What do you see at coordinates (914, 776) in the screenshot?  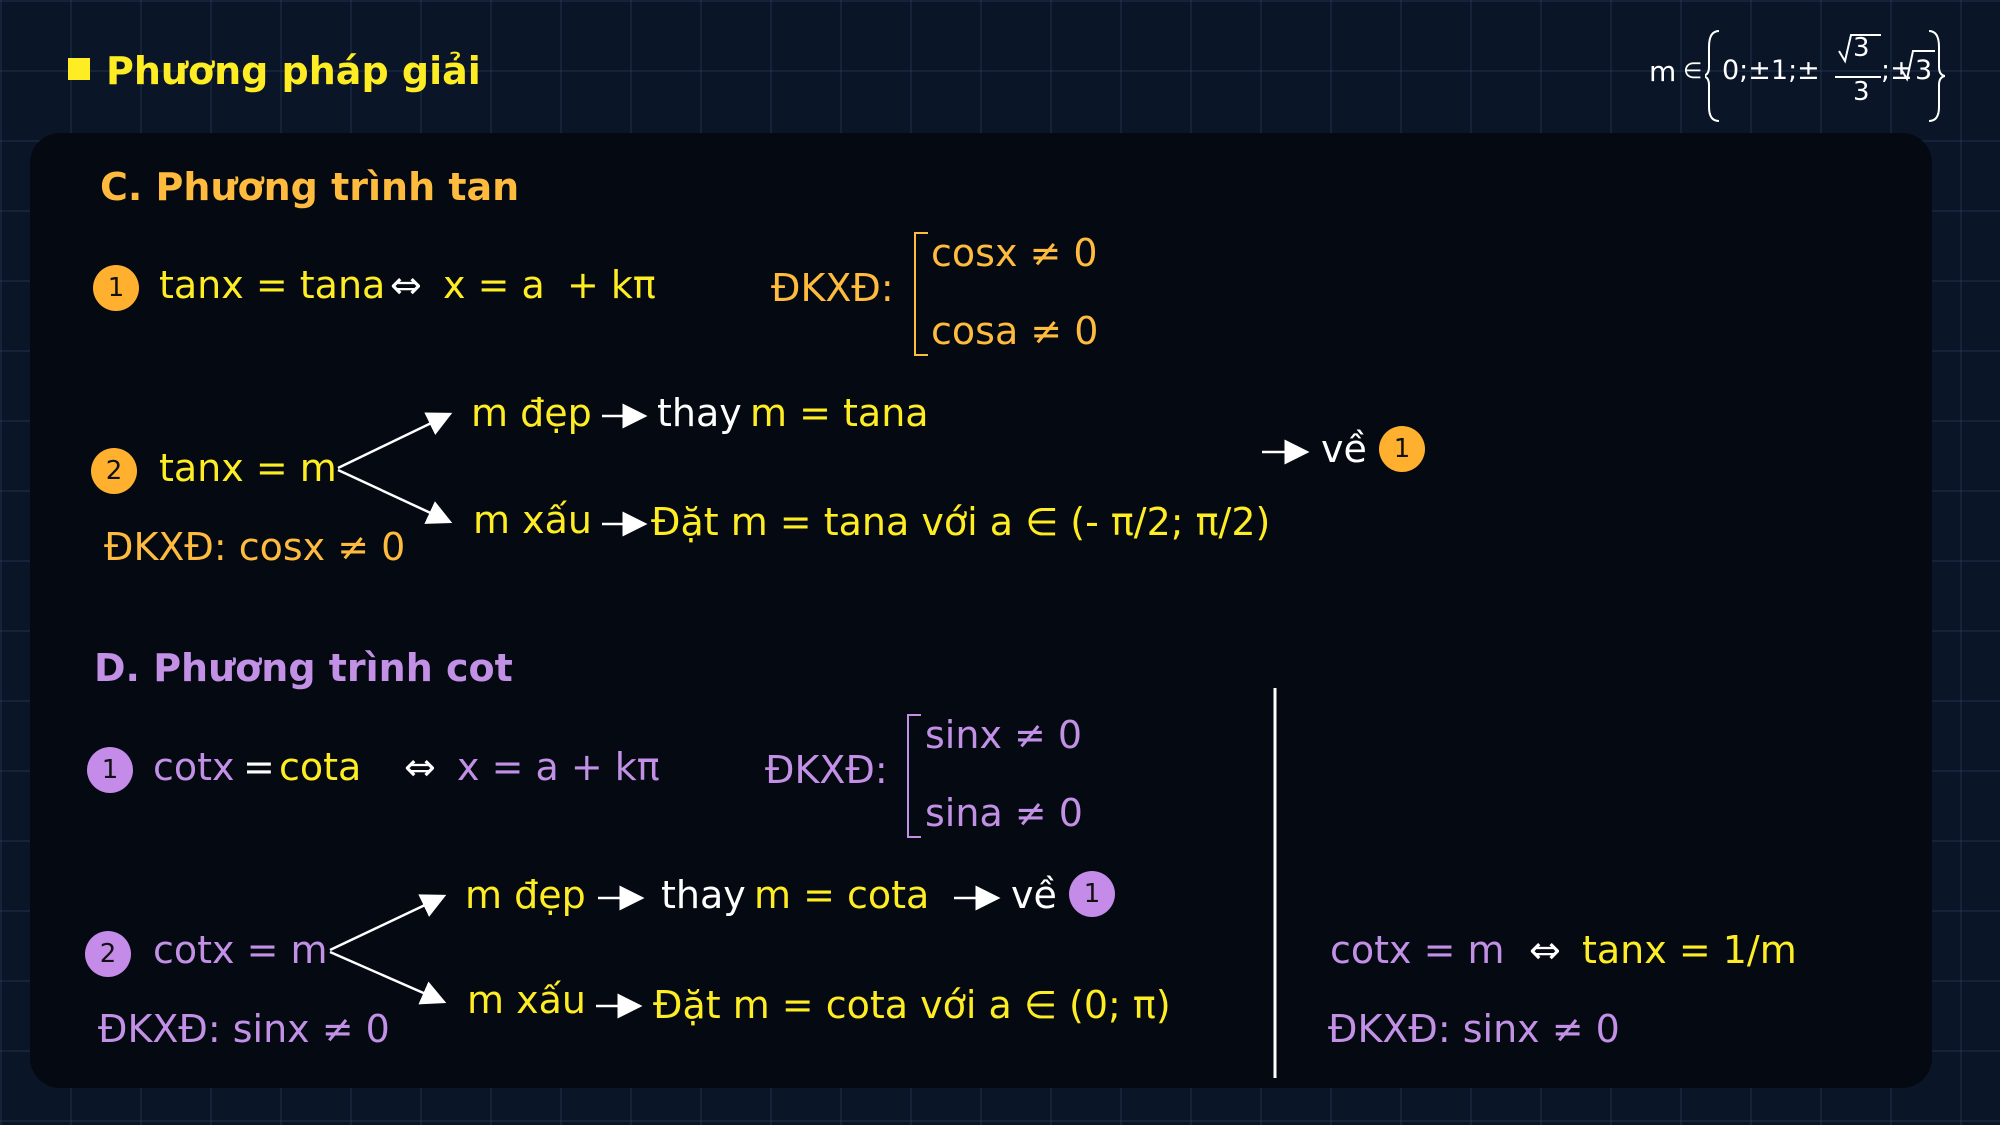 I see `cot-dk-brace` at bounding box center [914, 776].